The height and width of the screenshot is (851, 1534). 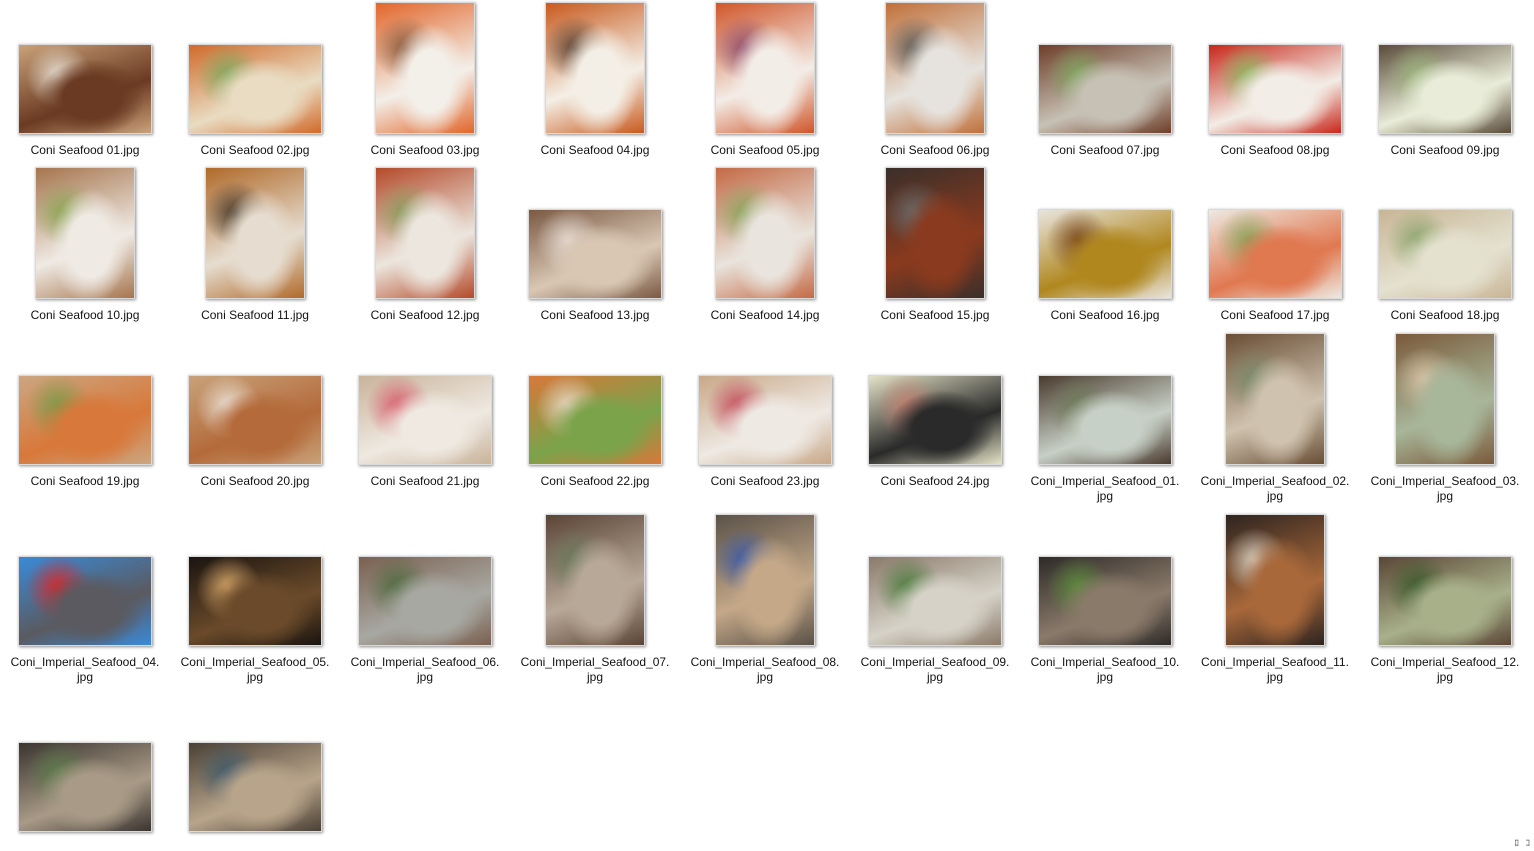 I want to click on file-item: Coni Seafood 09.jpg, so click(x=1445, y=80).